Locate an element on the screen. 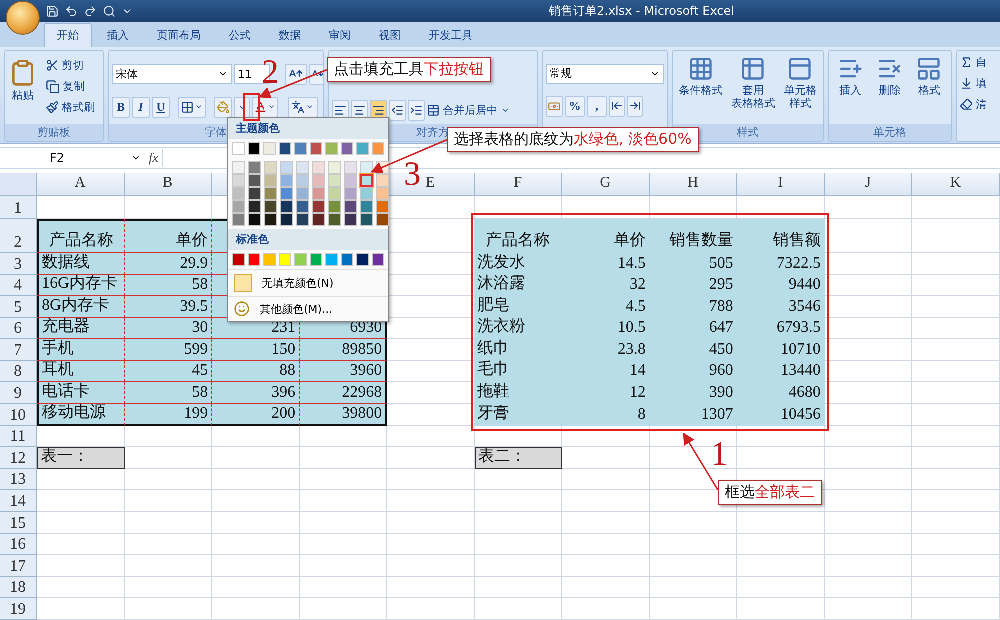  window-title: 销售订单2.xlsx - Microsoft Excel is located at coordinates (641, 11).